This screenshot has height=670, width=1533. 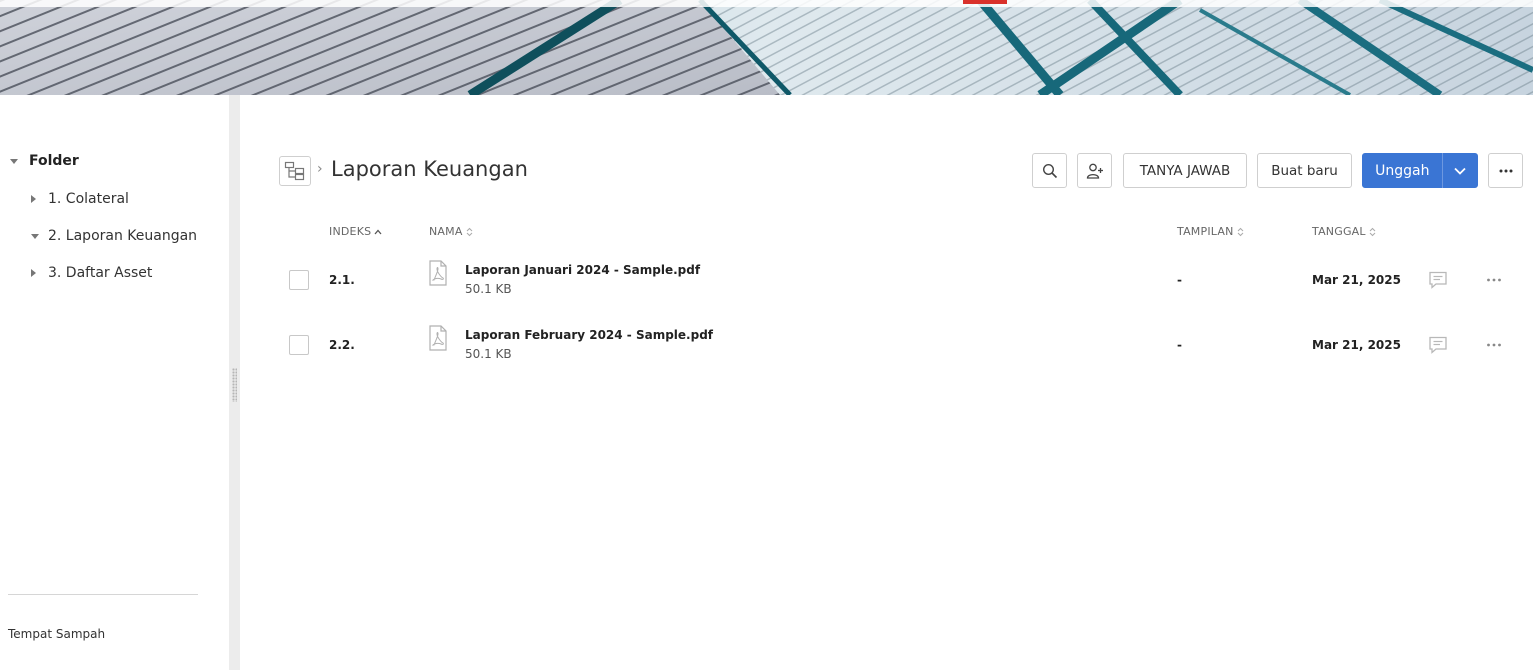 I want to click on column-header-label: NAMA, so click(x=446, y=231).